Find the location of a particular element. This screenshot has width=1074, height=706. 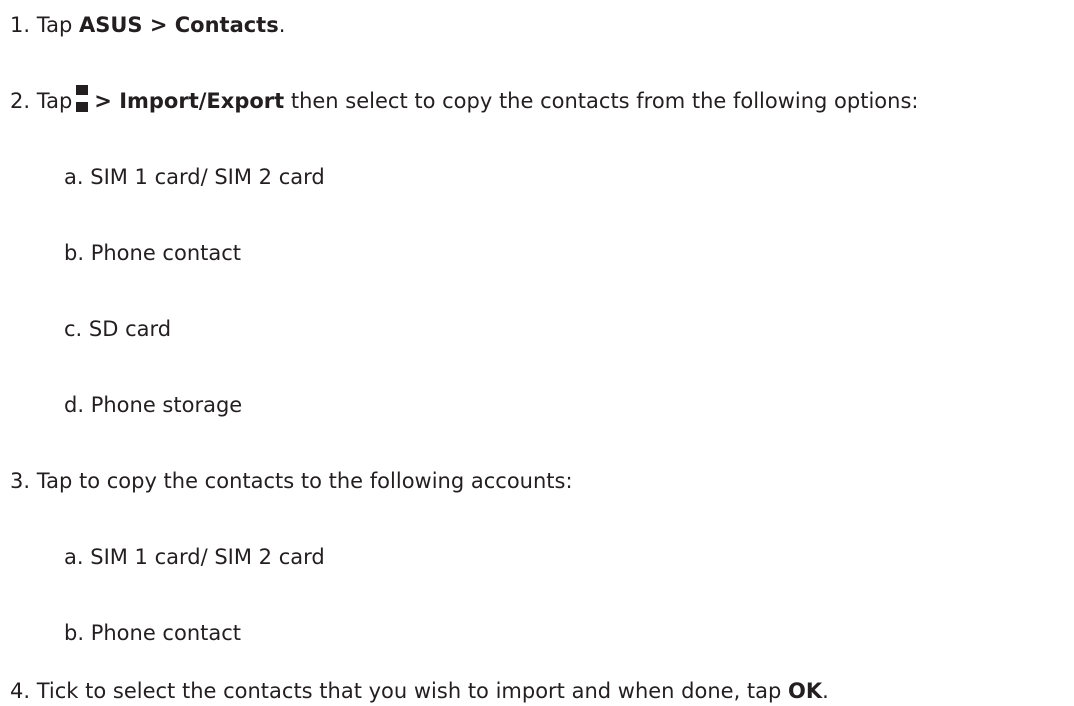

option-letter: c. is located at coordinates (73, 329).